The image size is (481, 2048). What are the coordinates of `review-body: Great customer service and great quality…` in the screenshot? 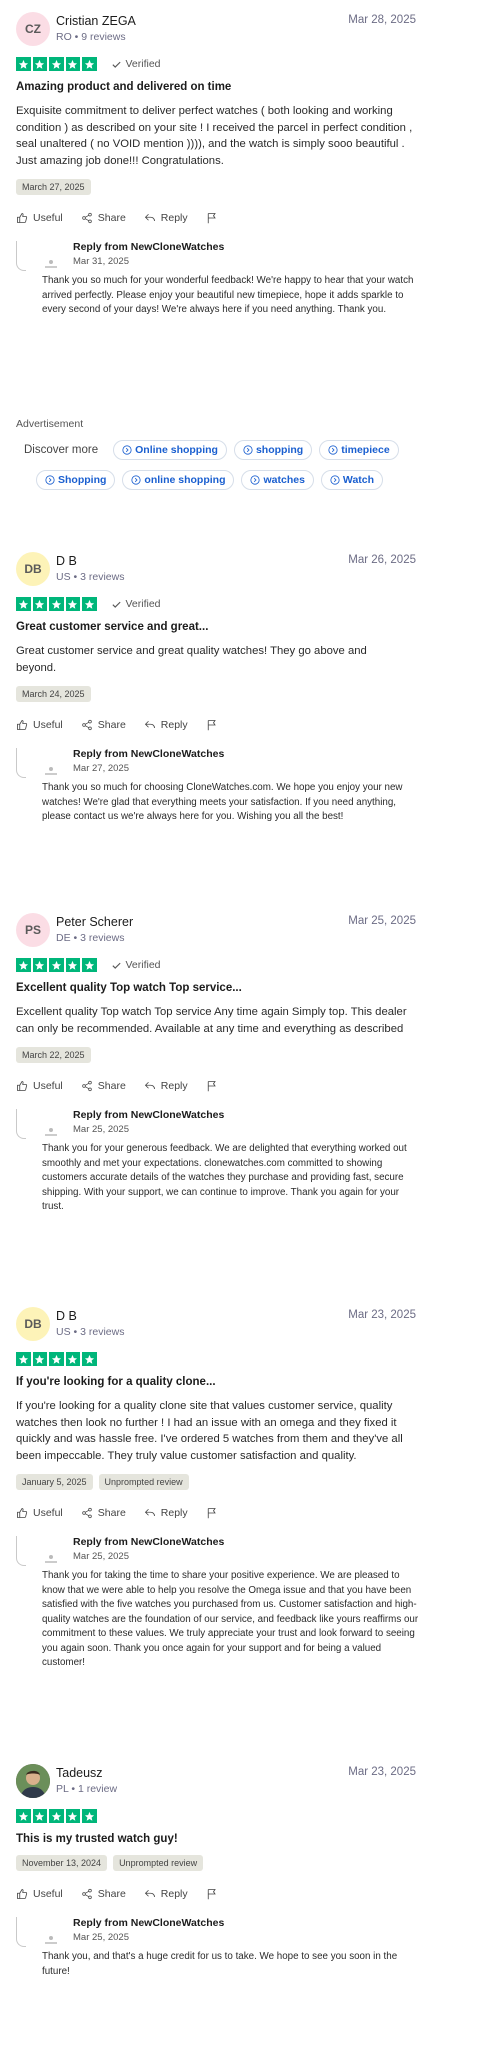 It's located at (191, 659).